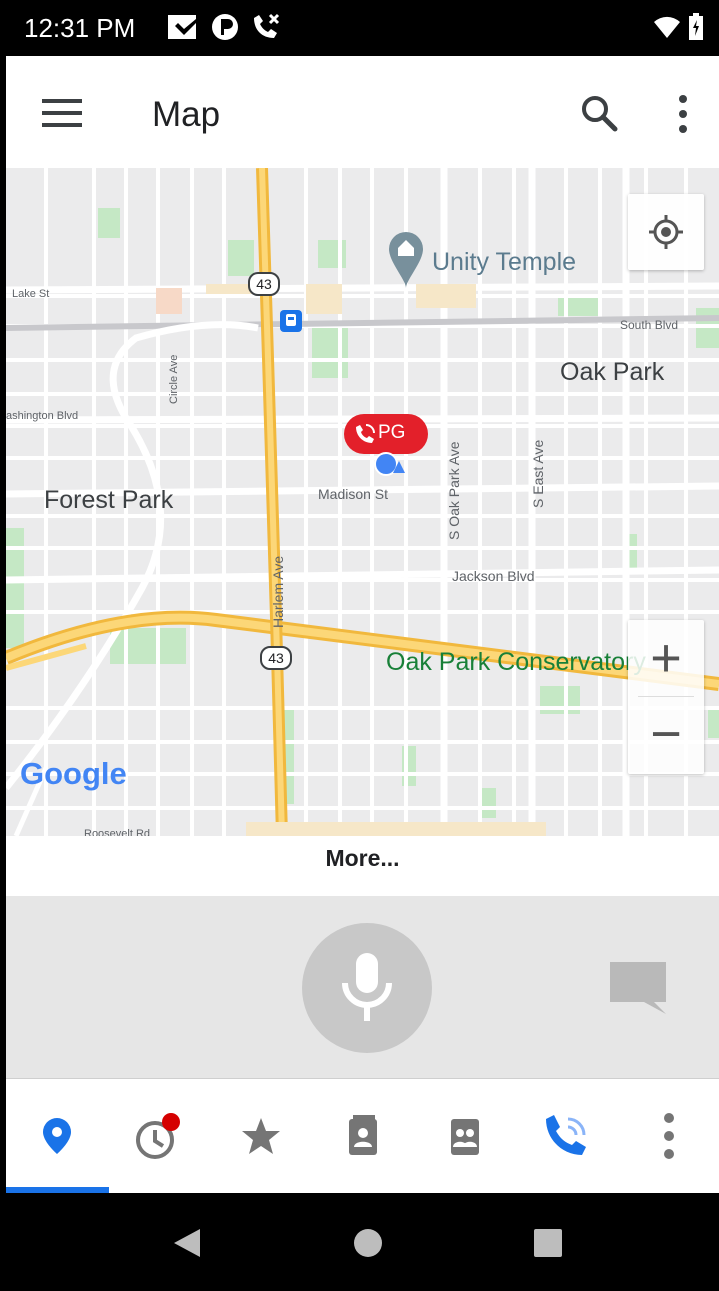 The height and width of the screenshot is (1291, 719). I want to click on app-status-icon, so click(225, 27).